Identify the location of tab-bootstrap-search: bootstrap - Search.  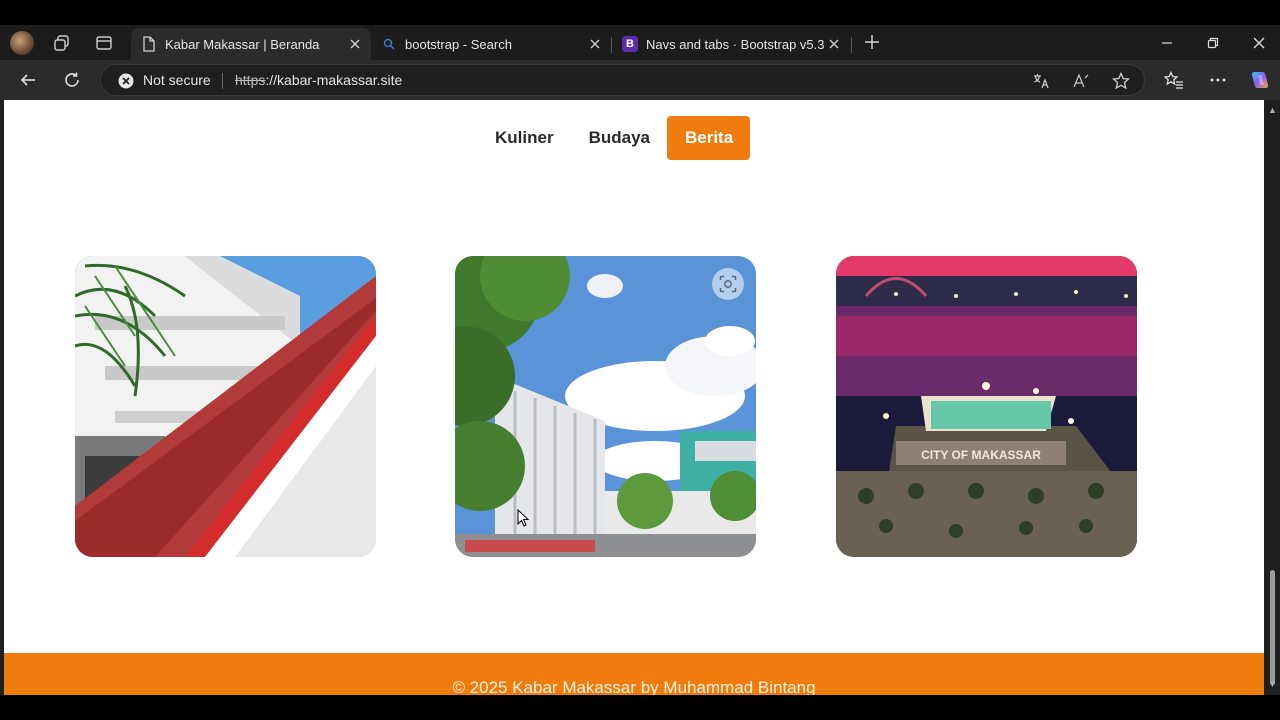
(491, 44).